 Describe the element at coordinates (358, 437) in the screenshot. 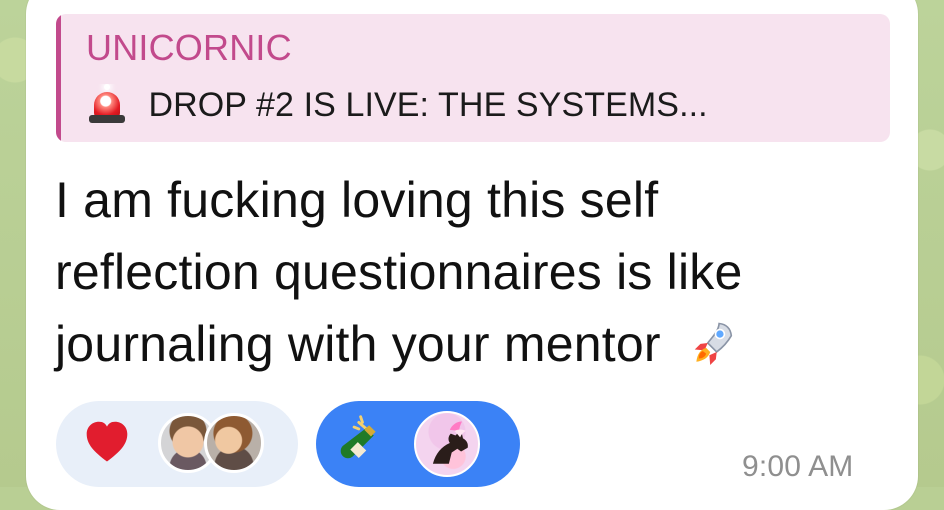

I see `champagne-bottle-icon` at that location.